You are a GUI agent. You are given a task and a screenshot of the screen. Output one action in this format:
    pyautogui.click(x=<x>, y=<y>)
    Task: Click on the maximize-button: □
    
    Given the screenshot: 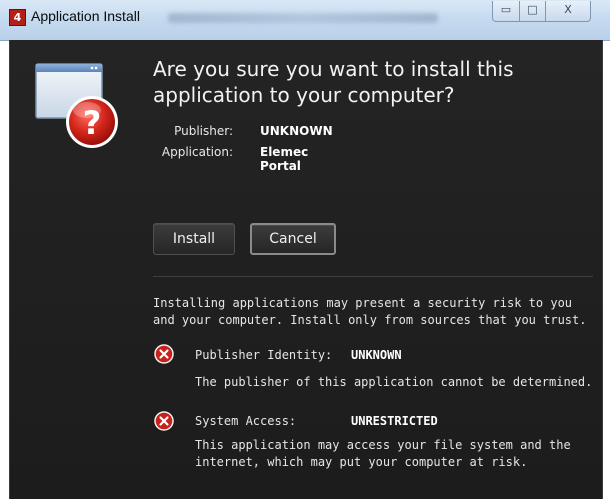 What is the action you would take?
    pyautogui.click(x=532, y=11)
    